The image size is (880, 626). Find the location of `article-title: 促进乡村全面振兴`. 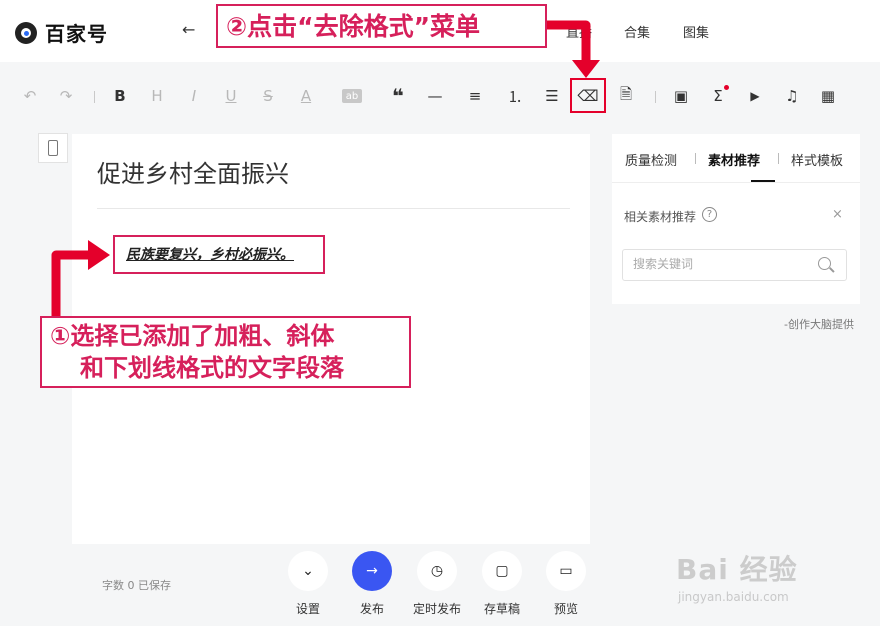

article-title: 促进乡村全面振兴 is located at coordinates (193, 171).